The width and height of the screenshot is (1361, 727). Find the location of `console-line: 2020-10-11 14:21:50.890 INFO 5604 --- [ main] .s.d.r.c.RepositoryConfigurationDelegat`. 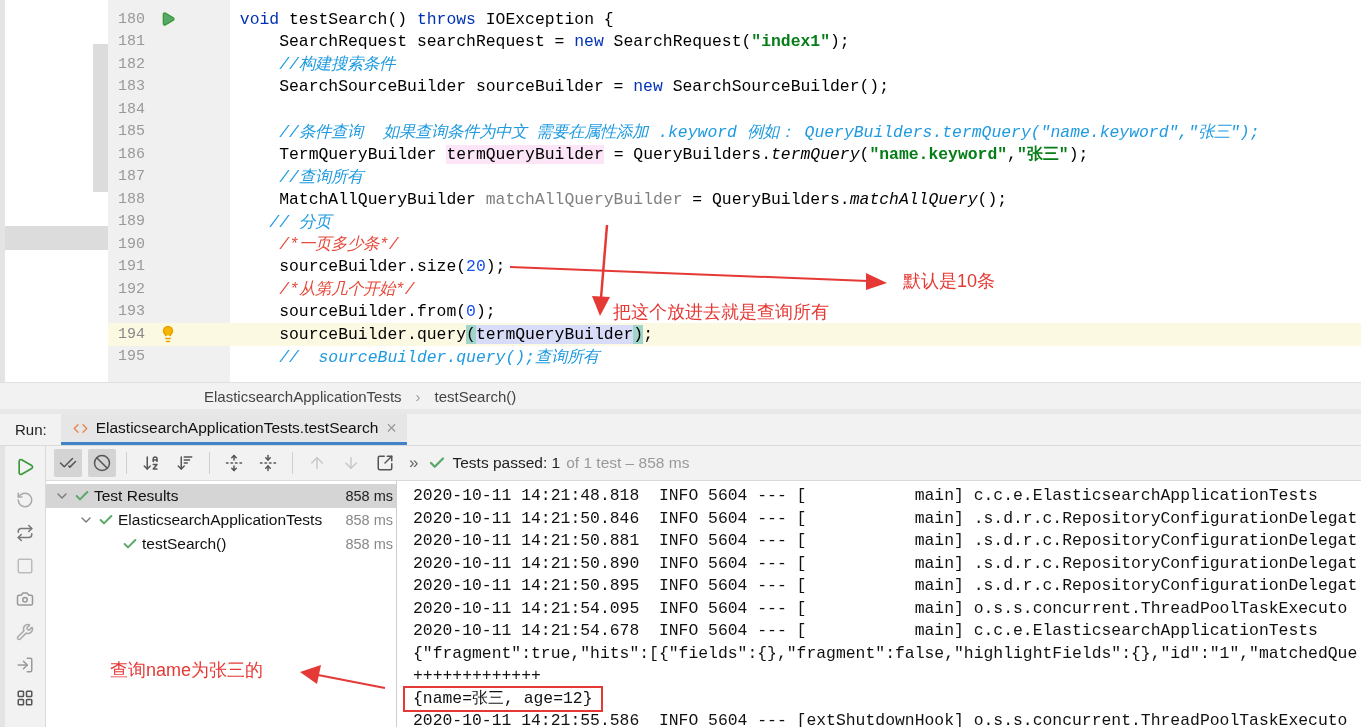

console-line: 2020-10-11 14:21:50.890 INFO 5604 --- [ main] .s.d.r.c.RepositoryConfigurationDelegat is located at coordinates (885, 563).